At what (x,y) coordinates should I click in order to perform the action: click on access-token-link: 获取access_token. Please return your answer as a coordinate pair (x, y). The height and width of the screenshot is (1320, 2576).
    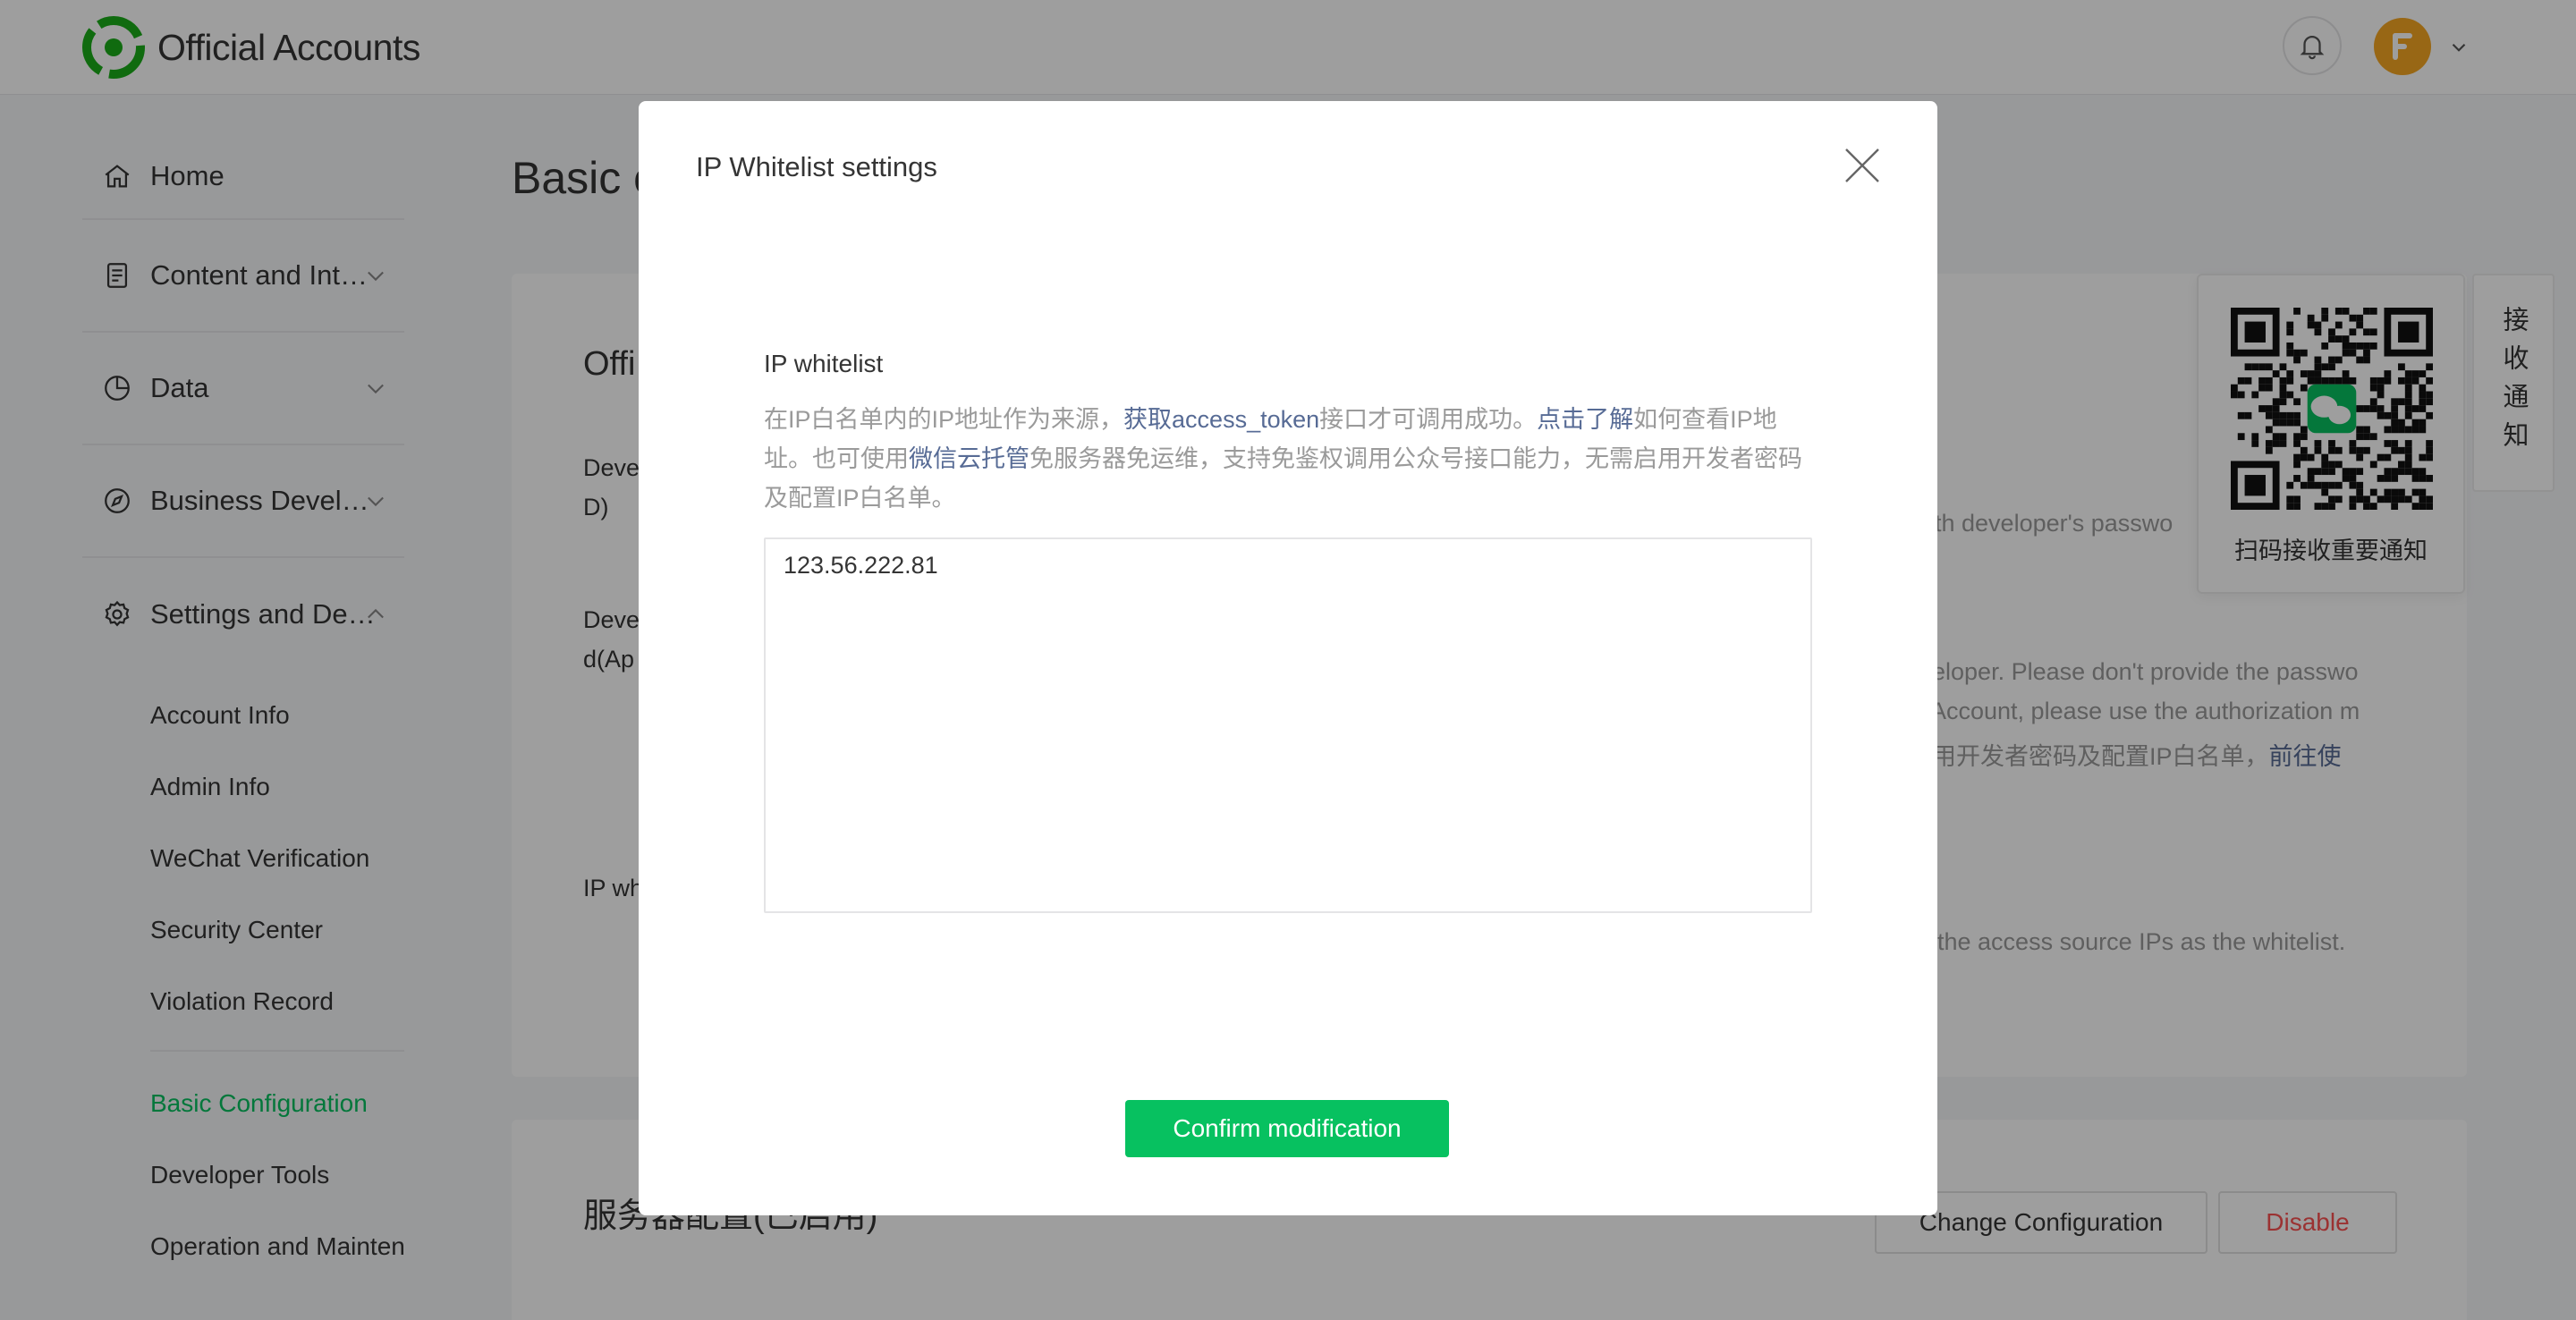
    Looking at the image, I should click on (1221, 419).